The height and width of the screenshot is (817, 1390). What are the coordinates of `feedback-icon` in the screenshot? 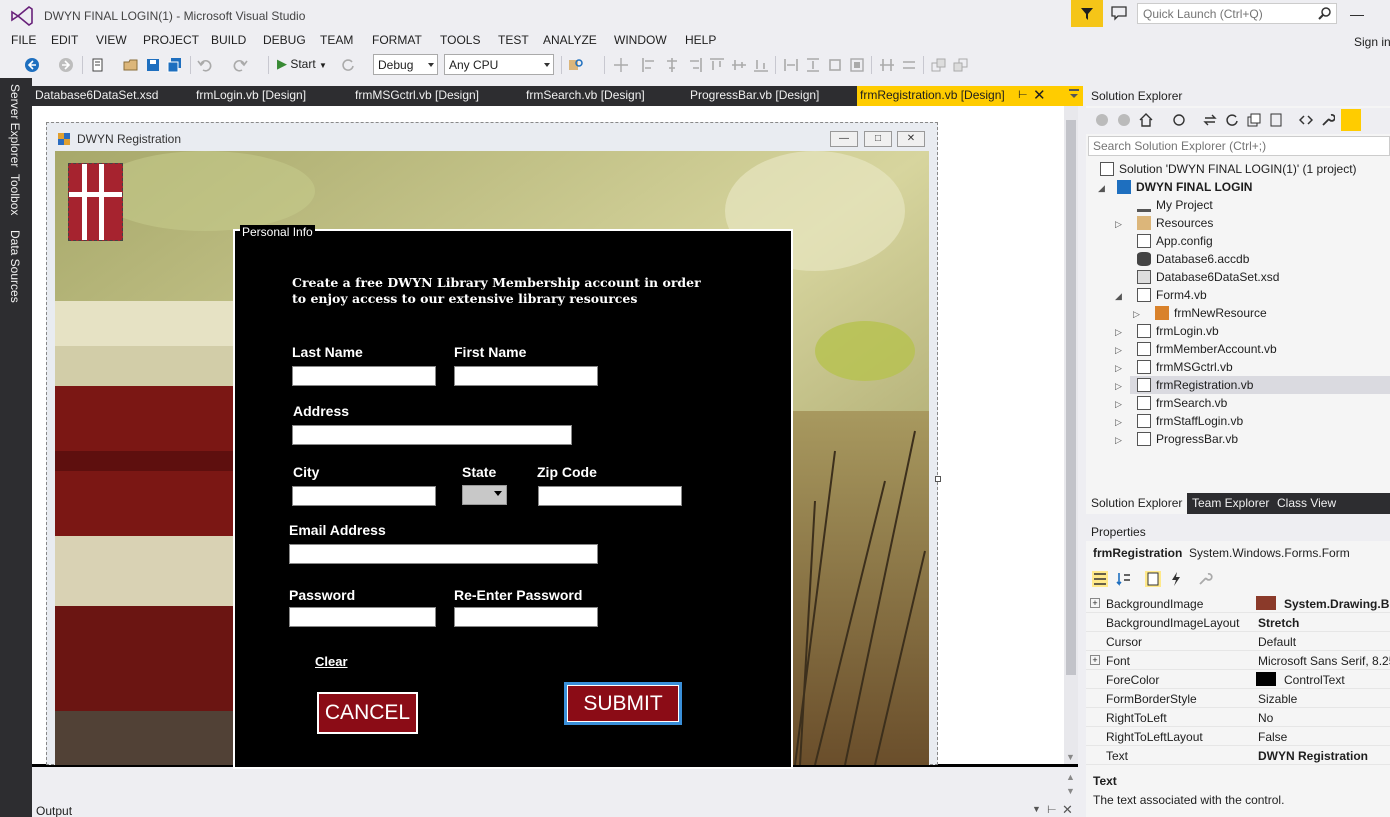 It's located at (1119, 13).